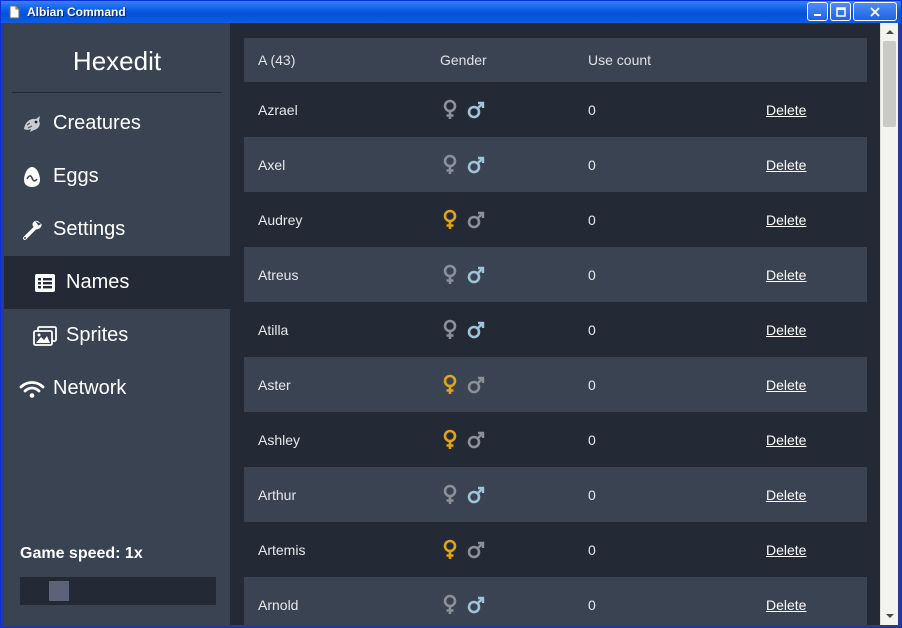  Describe the element at coordinates (273, 329) in the screenshot. I see `name-cell: Atilla` at that location.